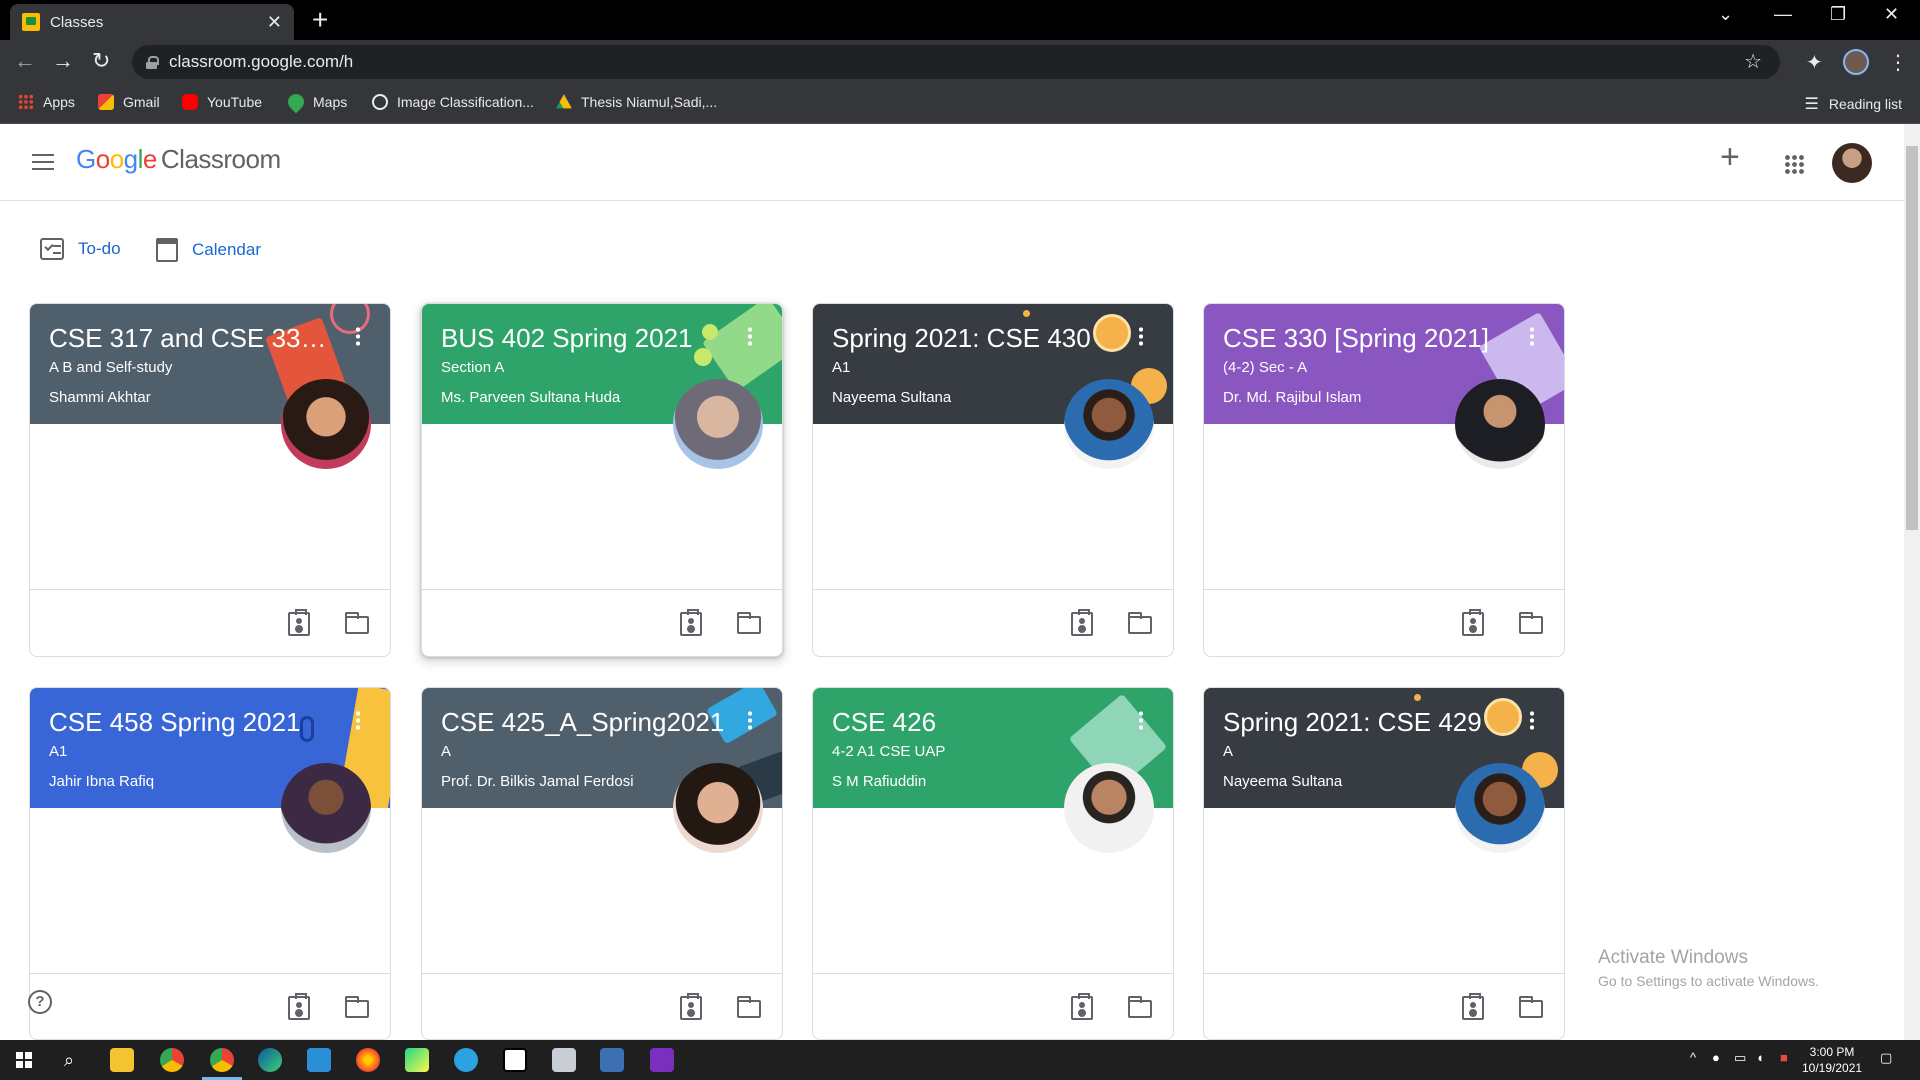 The width and height of the screenshot is (1920, 1080). What do you see at coordinates (178, 159) in the screenshot?
I see `google-classroom-logo: Google Classroom` at bounding box center [178, 159].